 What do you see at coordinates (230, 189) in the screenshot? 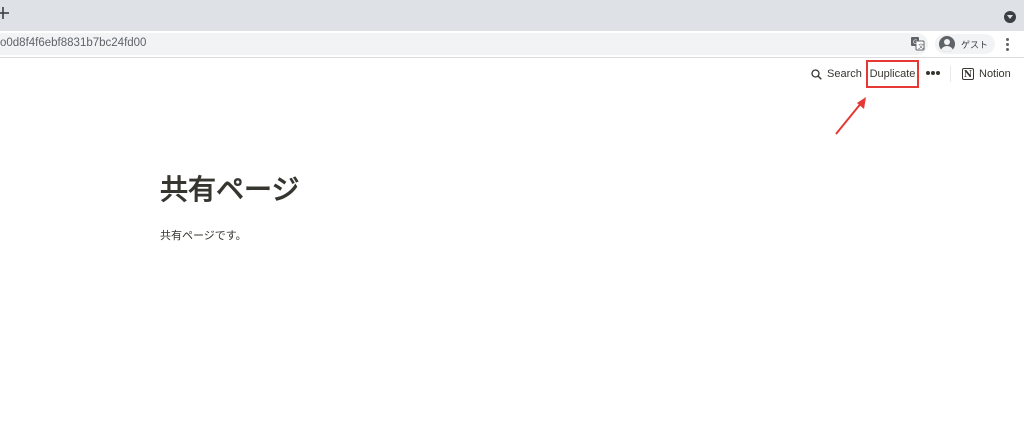
I see `page-title: 共有ページ` at bounding box center [230, 189].